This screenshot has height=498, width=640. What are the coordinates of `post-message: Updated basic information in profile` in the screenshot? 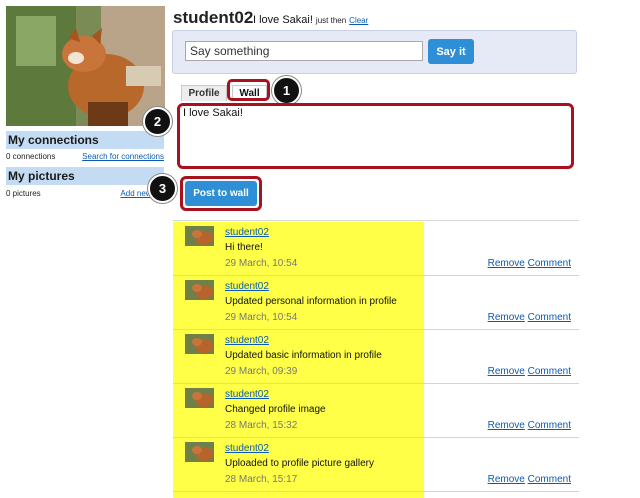 It's located at (303, 355).